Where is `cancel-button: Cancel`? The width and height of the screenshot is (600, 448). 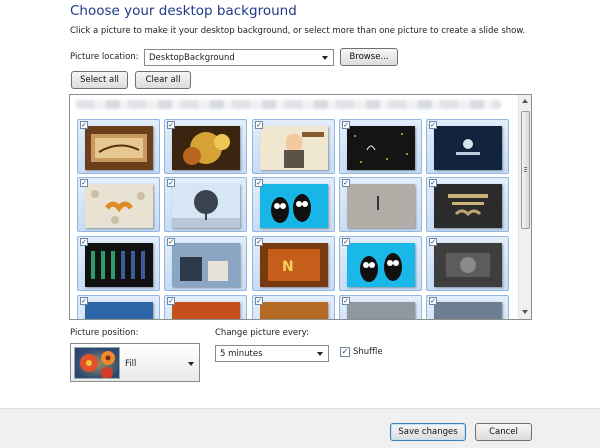 cancel-button: Cancel is located at coordinates (503, 432).